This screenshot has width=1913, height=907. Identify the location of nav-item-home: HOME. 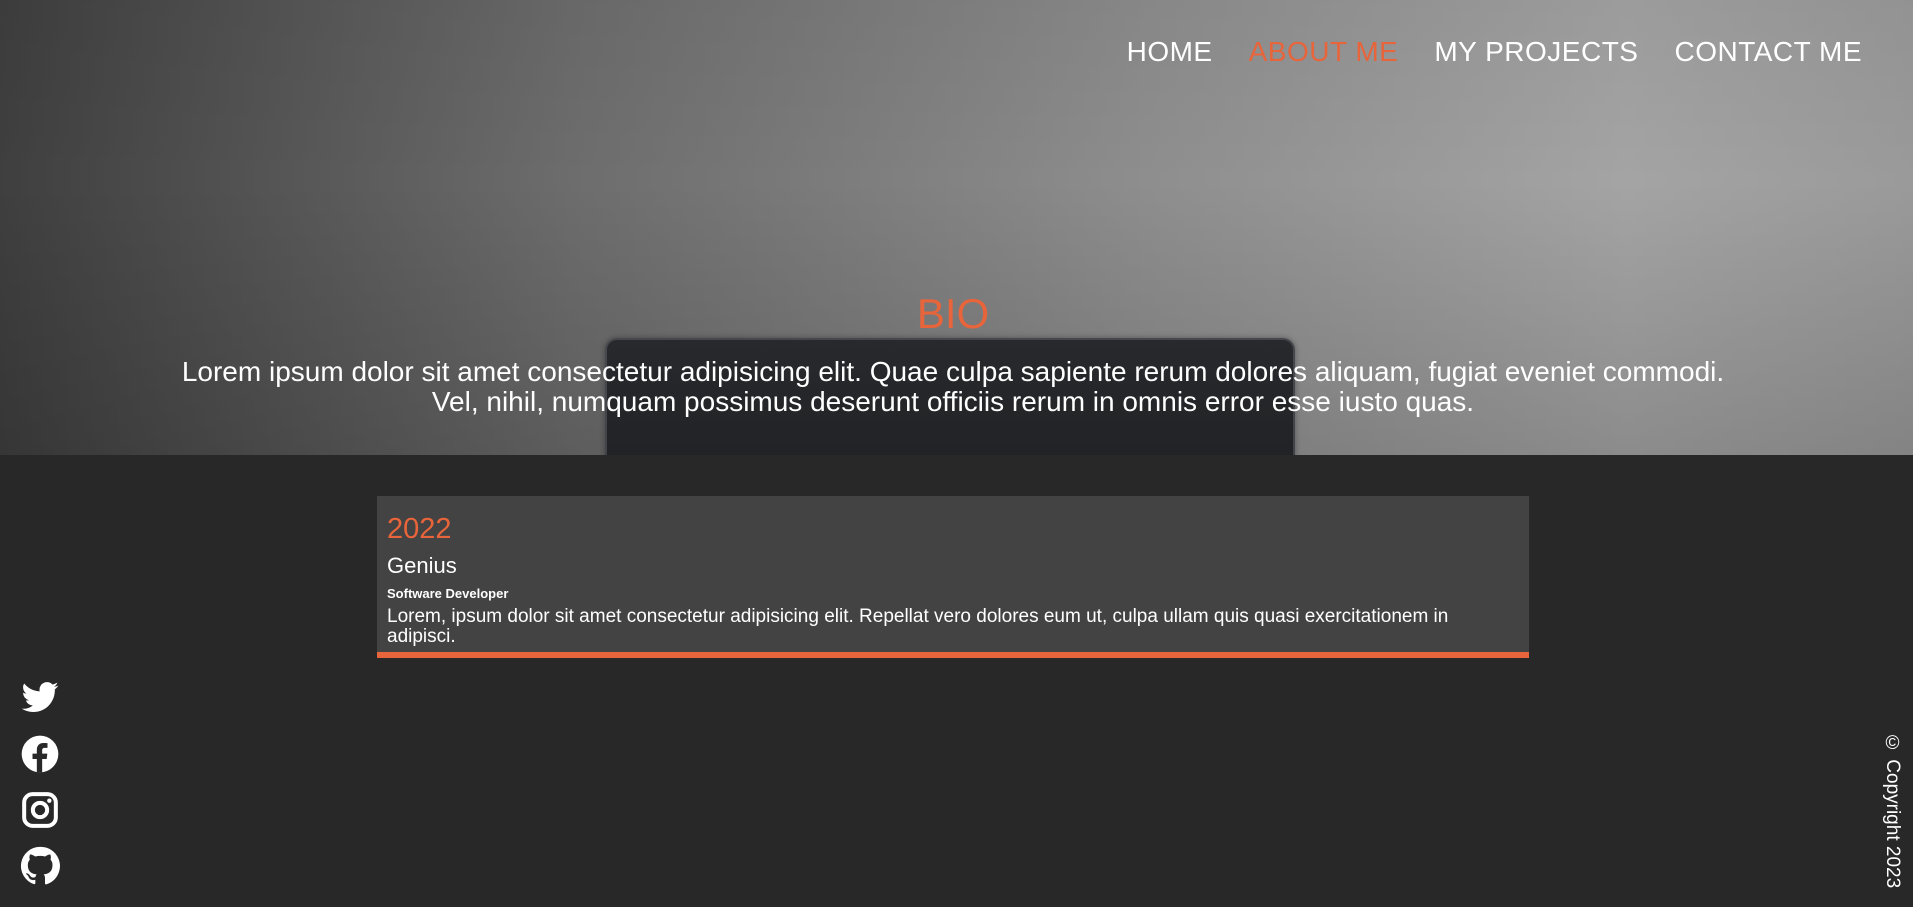
(1170, 52).